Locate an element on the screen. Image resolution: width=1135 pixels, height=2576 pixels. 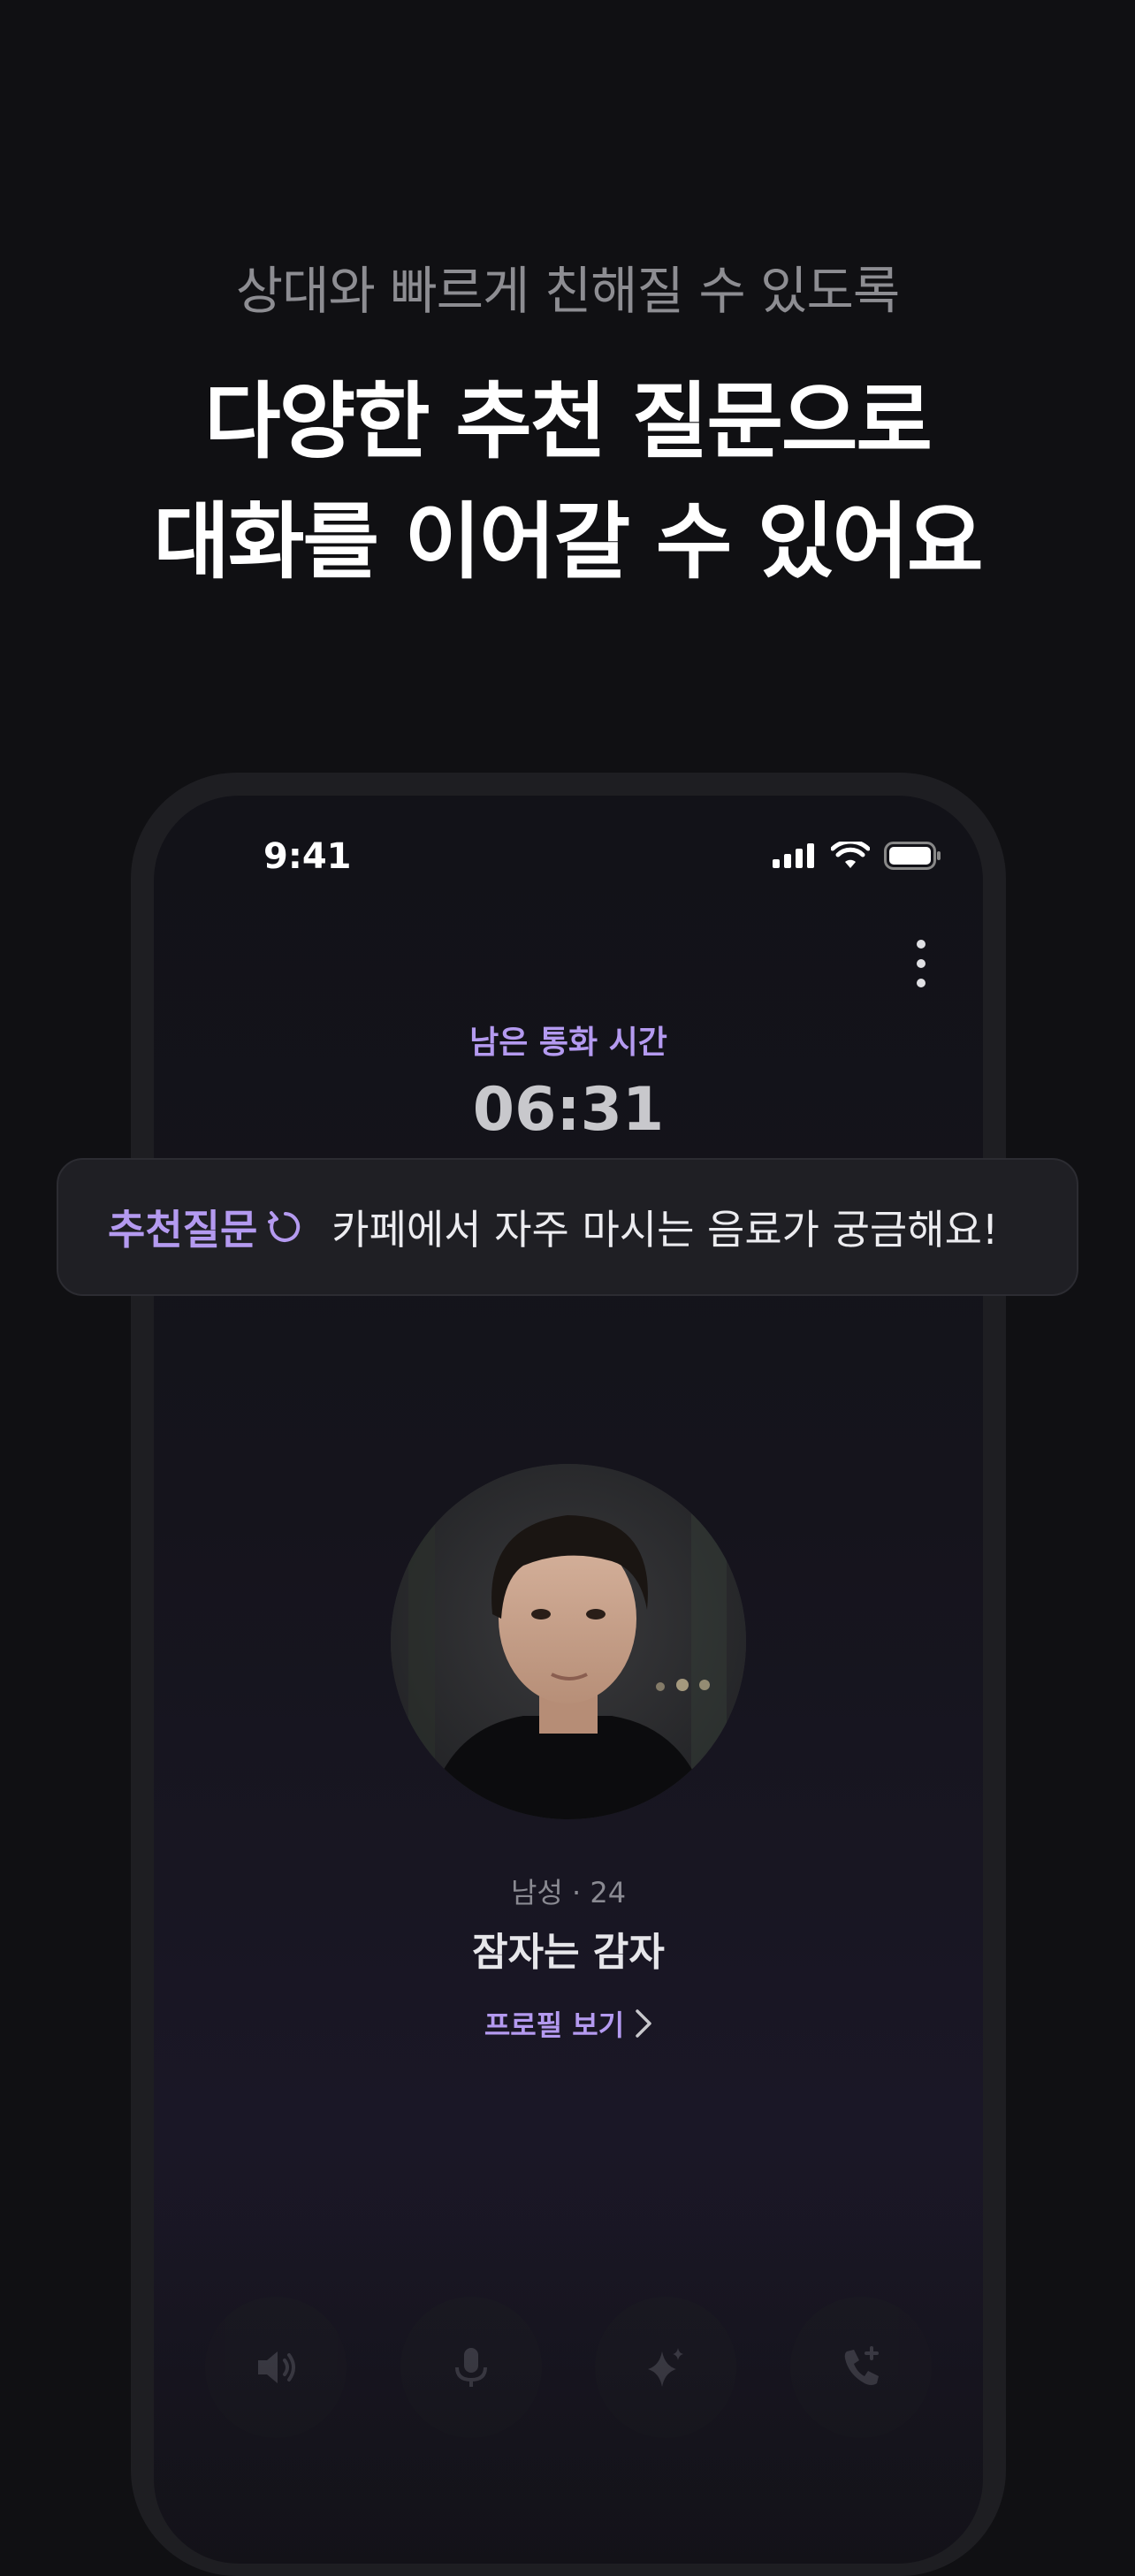
signal-icon is located at coordinates (793, 855).